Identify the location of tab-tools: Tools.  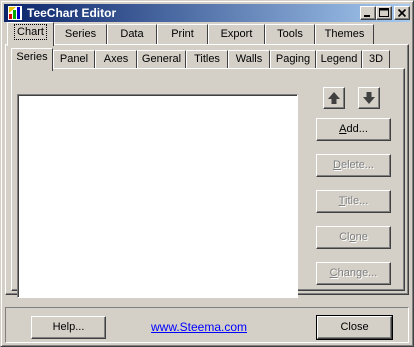
(290, 34).